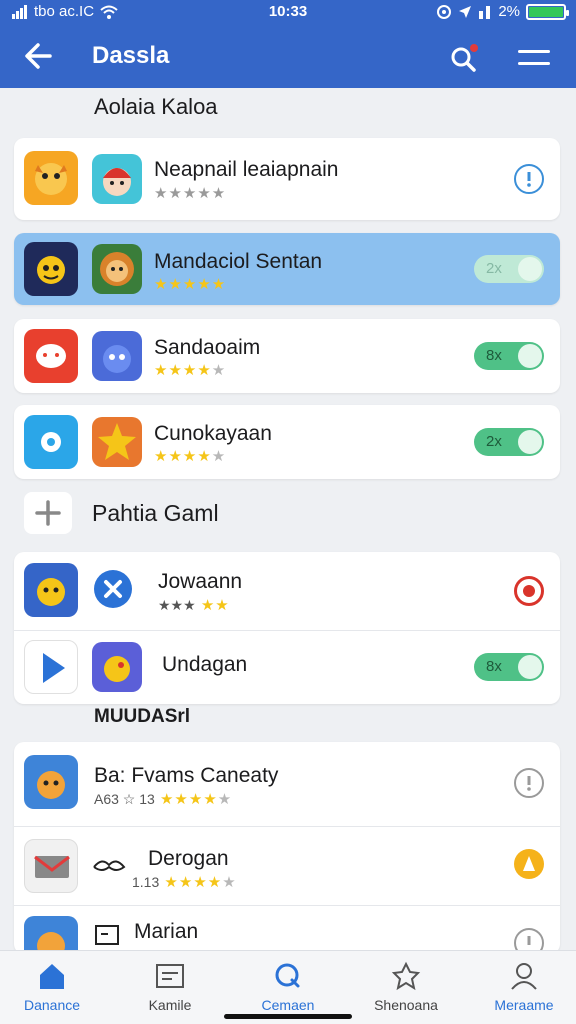 This screenshot has height=1024, width=576. I want to click on nav-item-profile: Meraame, so click(524, 987).